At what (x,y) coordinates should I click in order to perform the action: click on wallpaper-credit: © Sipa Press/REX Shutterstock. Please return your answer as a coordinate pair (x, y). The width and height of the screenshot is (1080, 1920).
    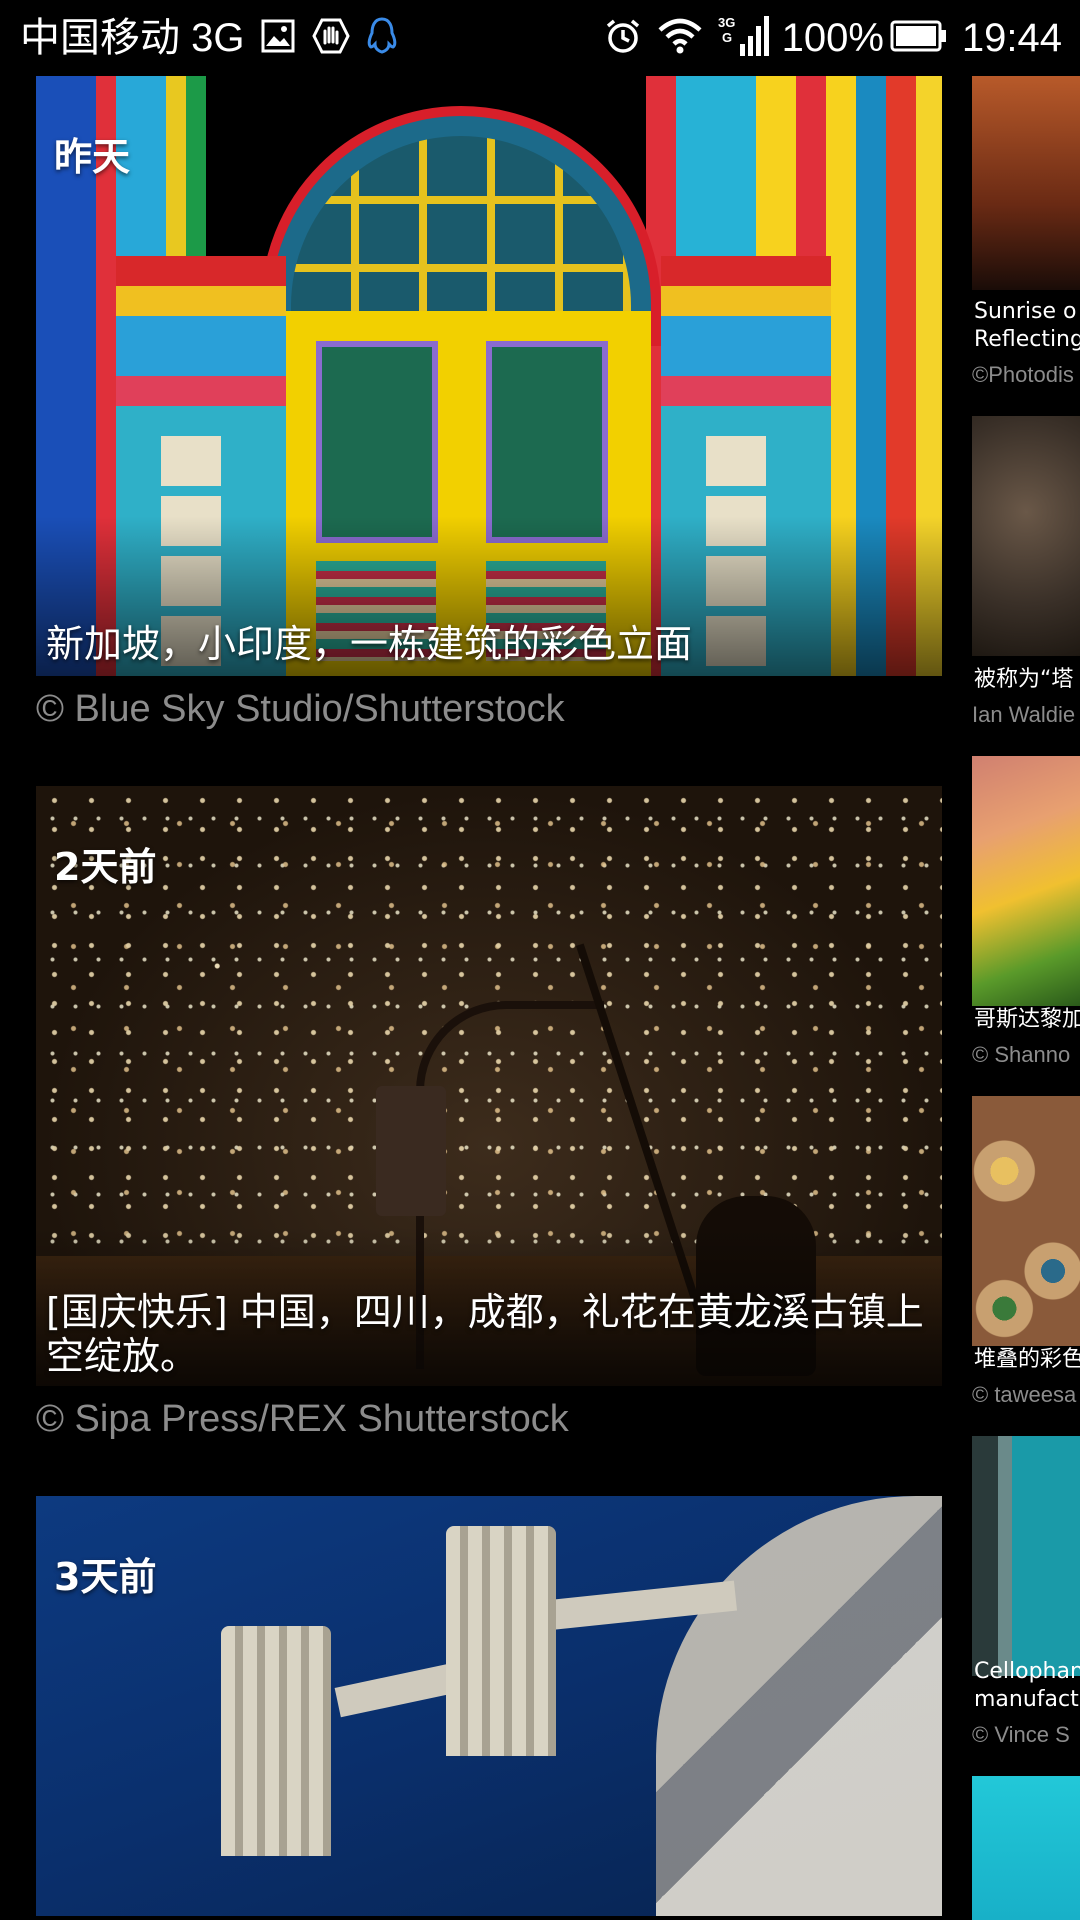
    Looking at the image, I should click on (302, 1419).